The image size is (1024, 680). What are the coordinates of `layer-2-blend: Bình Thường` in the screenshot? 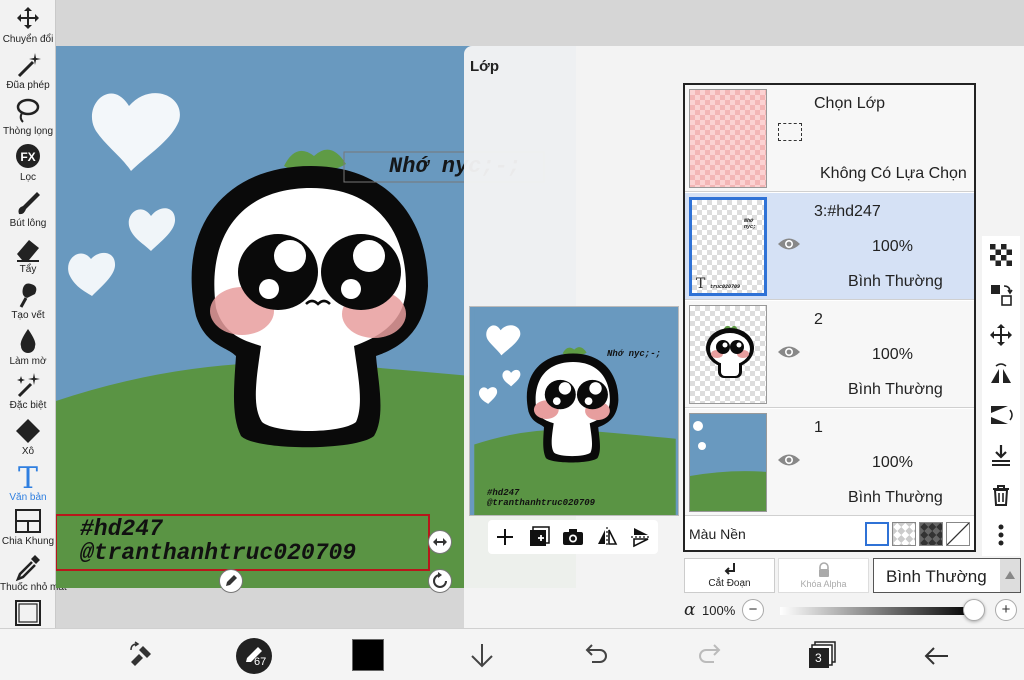 It's located at (895, 389).